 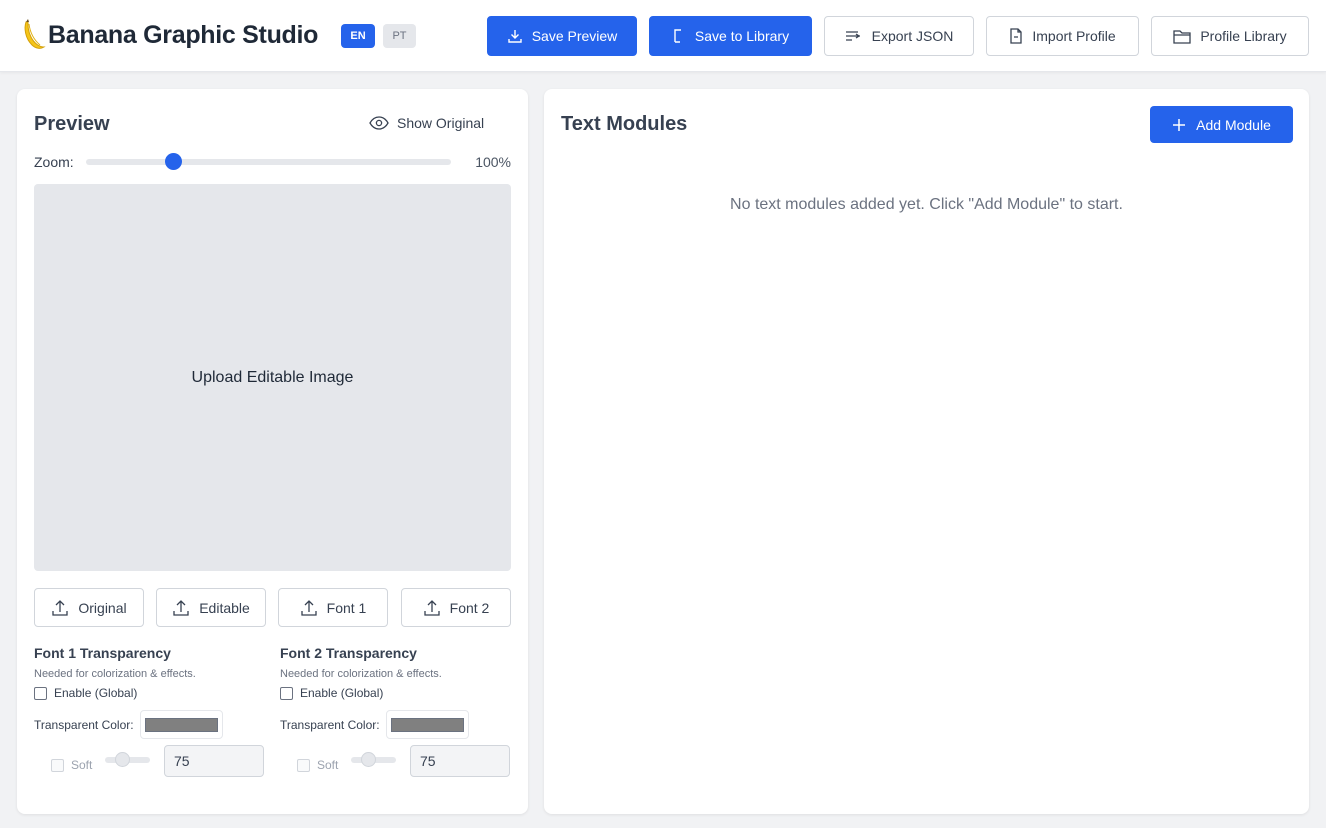 I want to click on add-module-button: Add Module, so click(x=1221, y=124).